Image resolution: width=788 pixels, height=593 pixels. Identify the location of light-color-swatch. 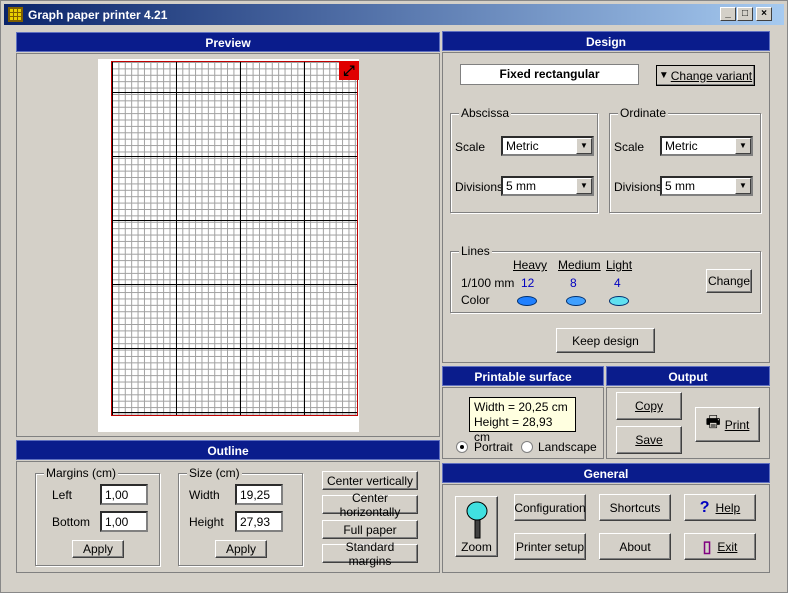
(619, 301).